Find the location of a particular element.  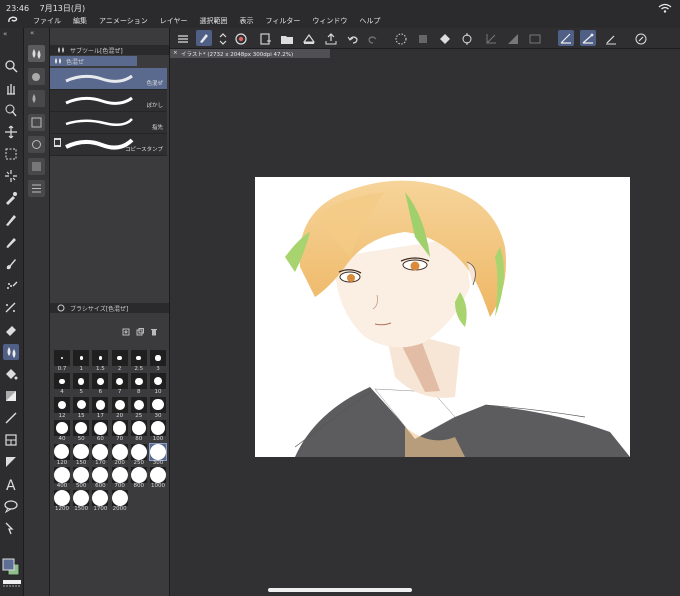

text-icon: A is located at coordinates (11, 485).